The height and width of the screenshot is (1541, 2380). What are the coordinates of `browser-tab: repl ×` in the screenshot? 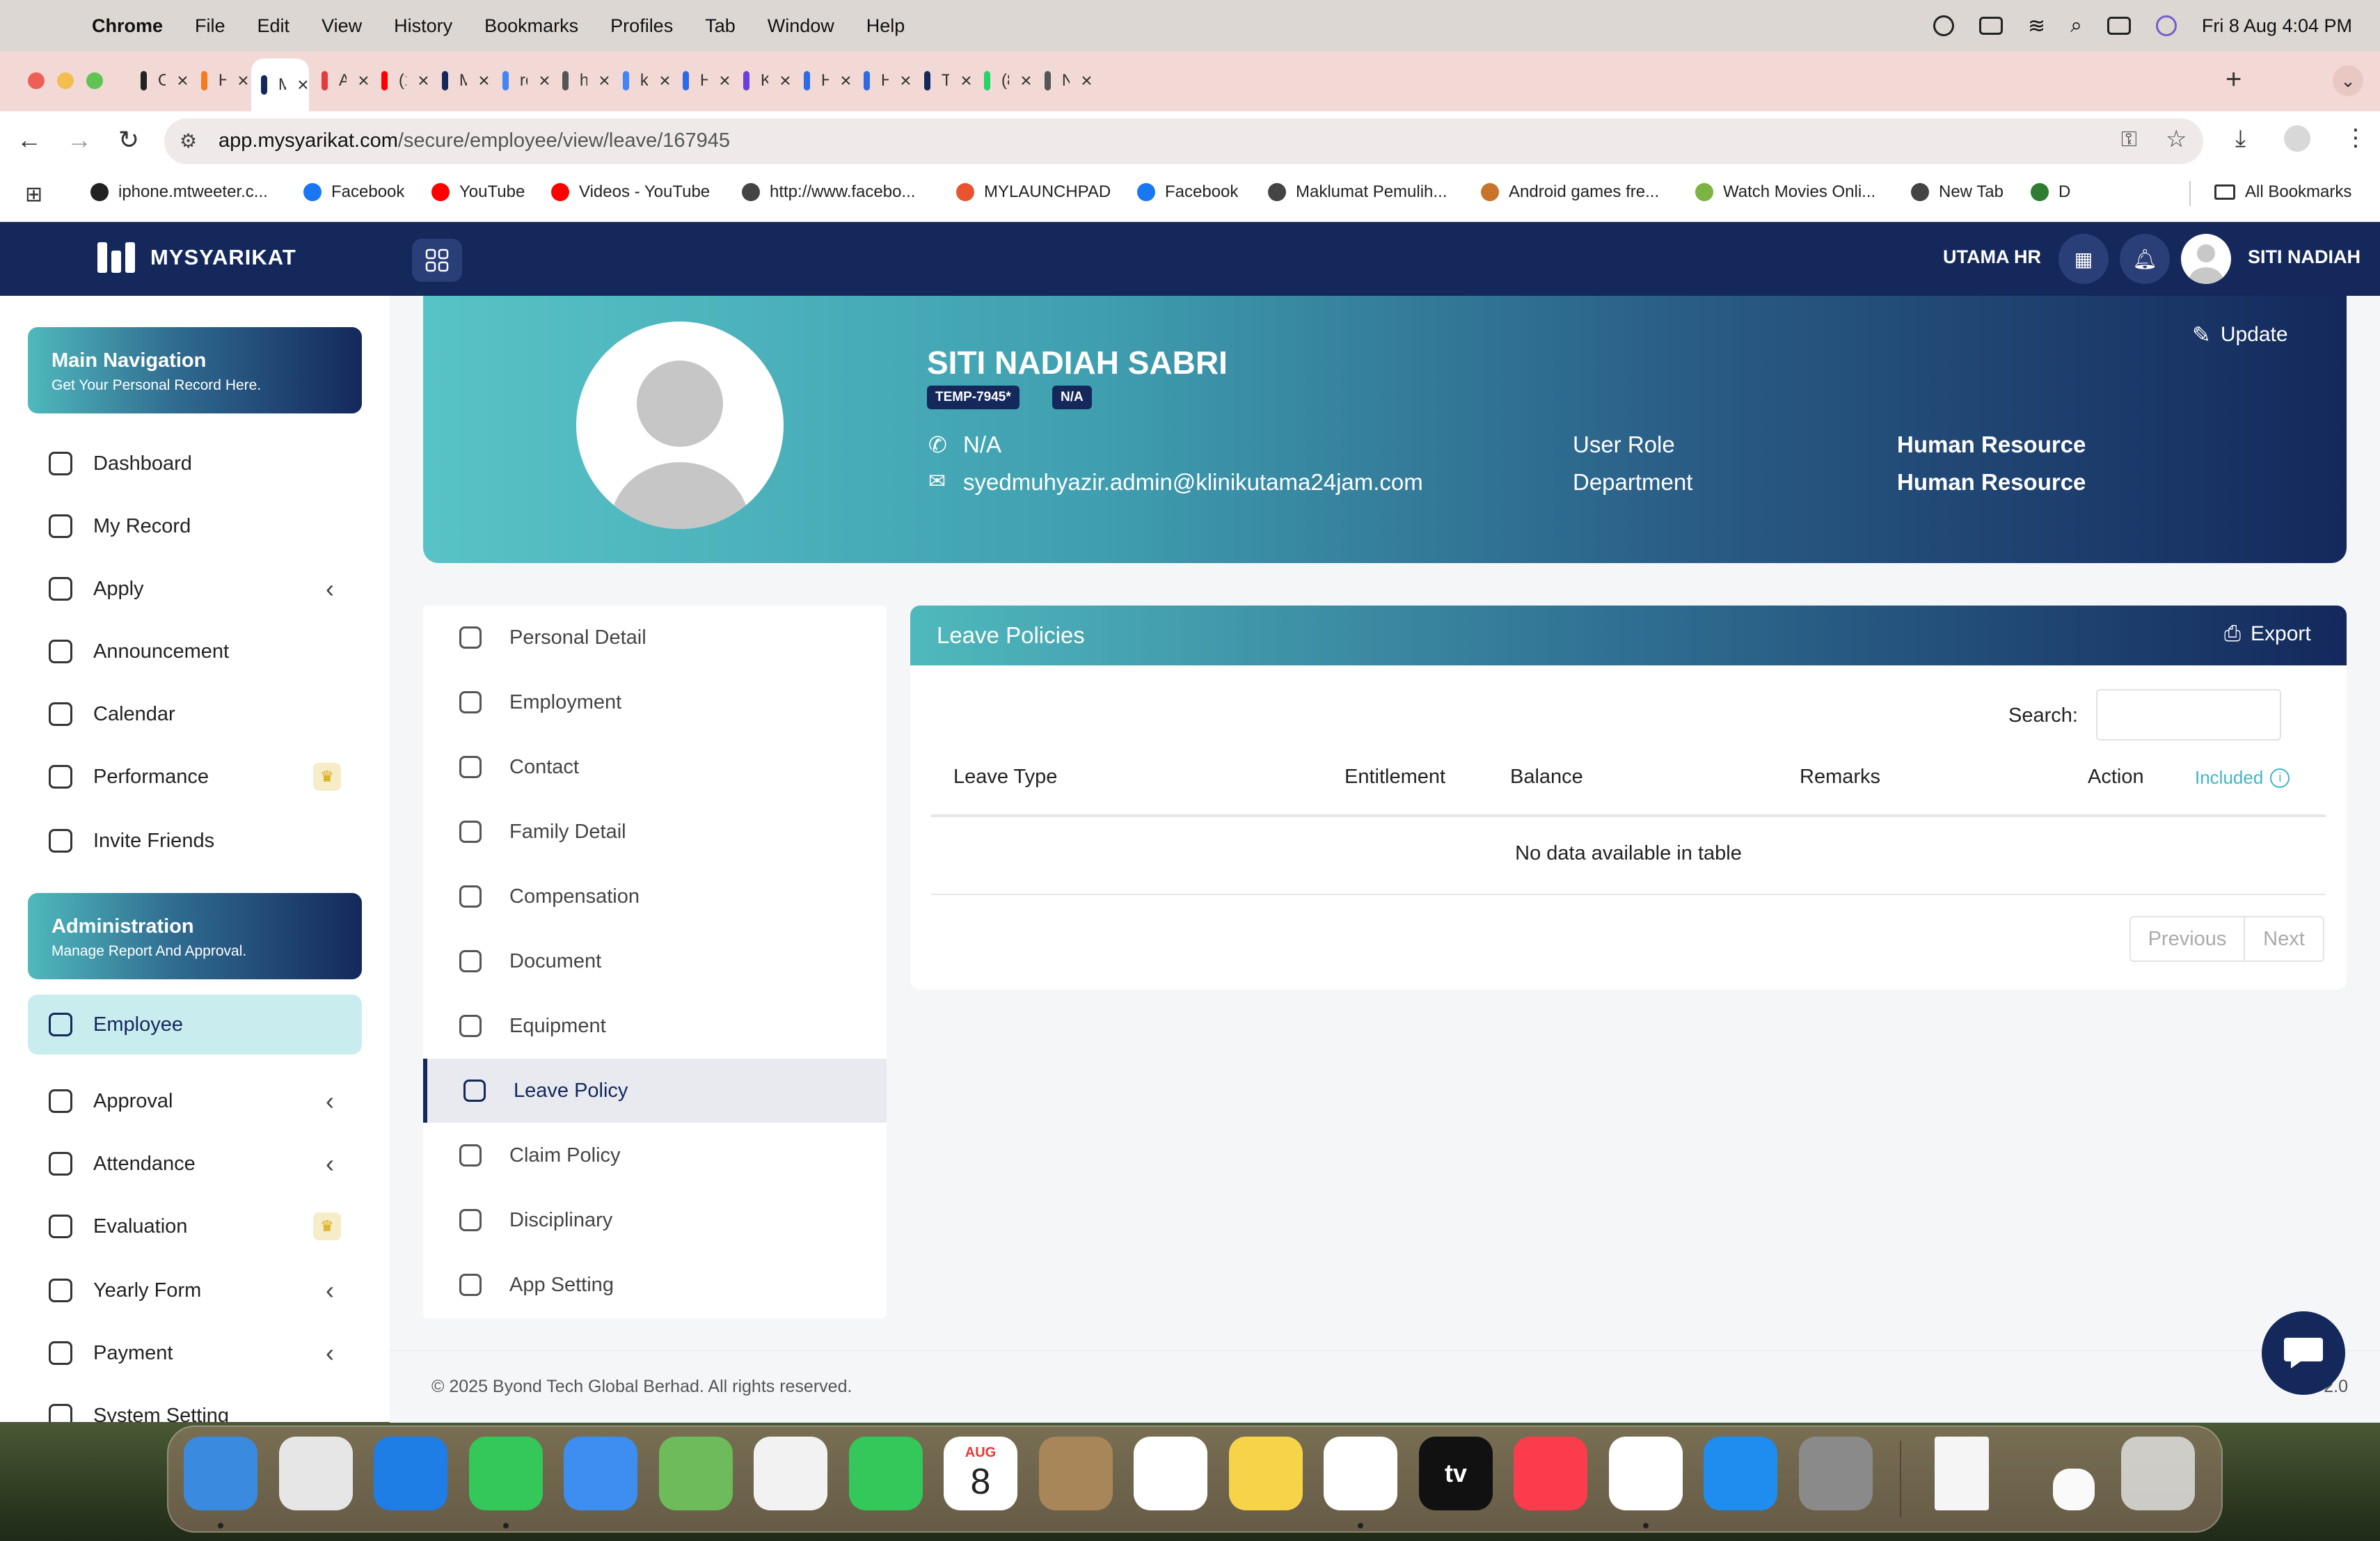 It's located at (521, 81).